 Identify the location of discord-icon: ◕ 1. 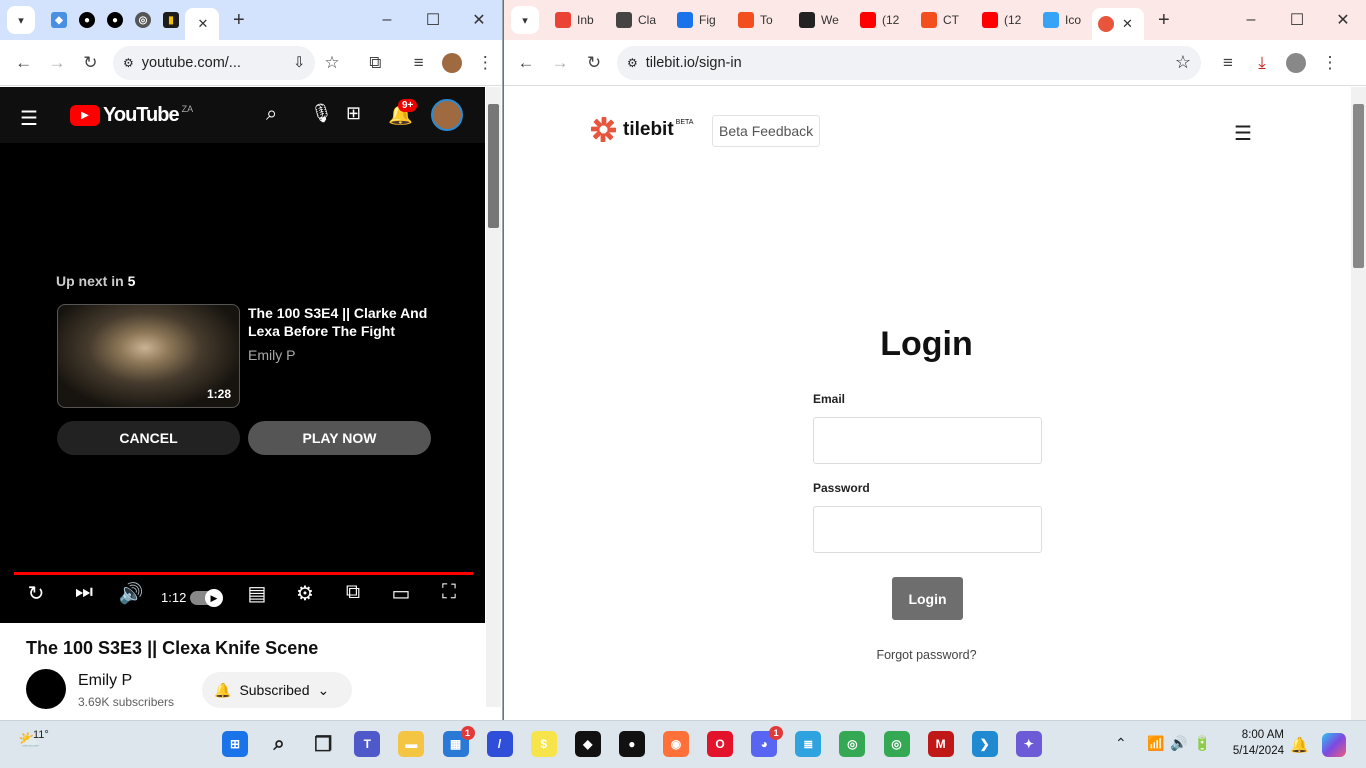
(767, 741).